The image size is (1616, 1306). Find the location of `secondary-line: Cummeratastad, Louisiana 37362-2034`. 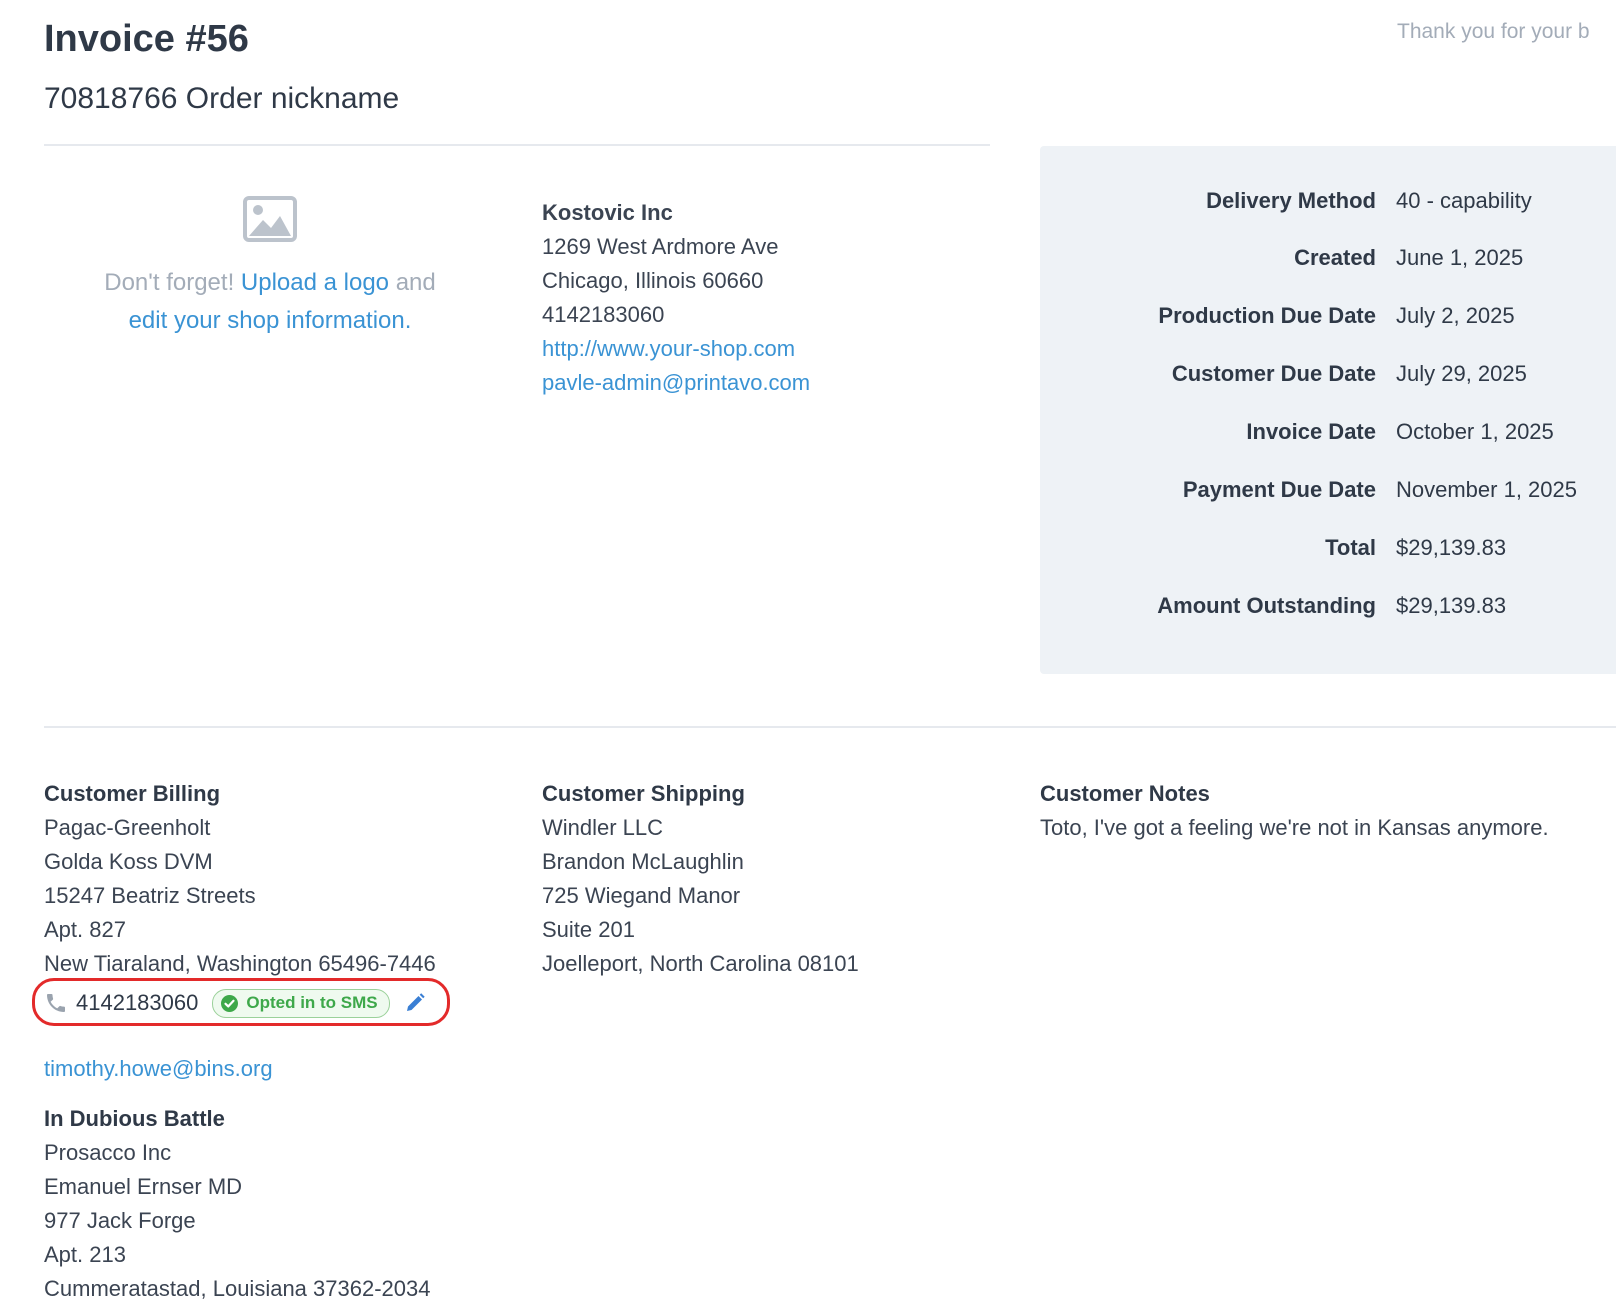

secondary-line: Cummeratastad, Louisiana 37362-2034 is located at coordinates (237, 1288).